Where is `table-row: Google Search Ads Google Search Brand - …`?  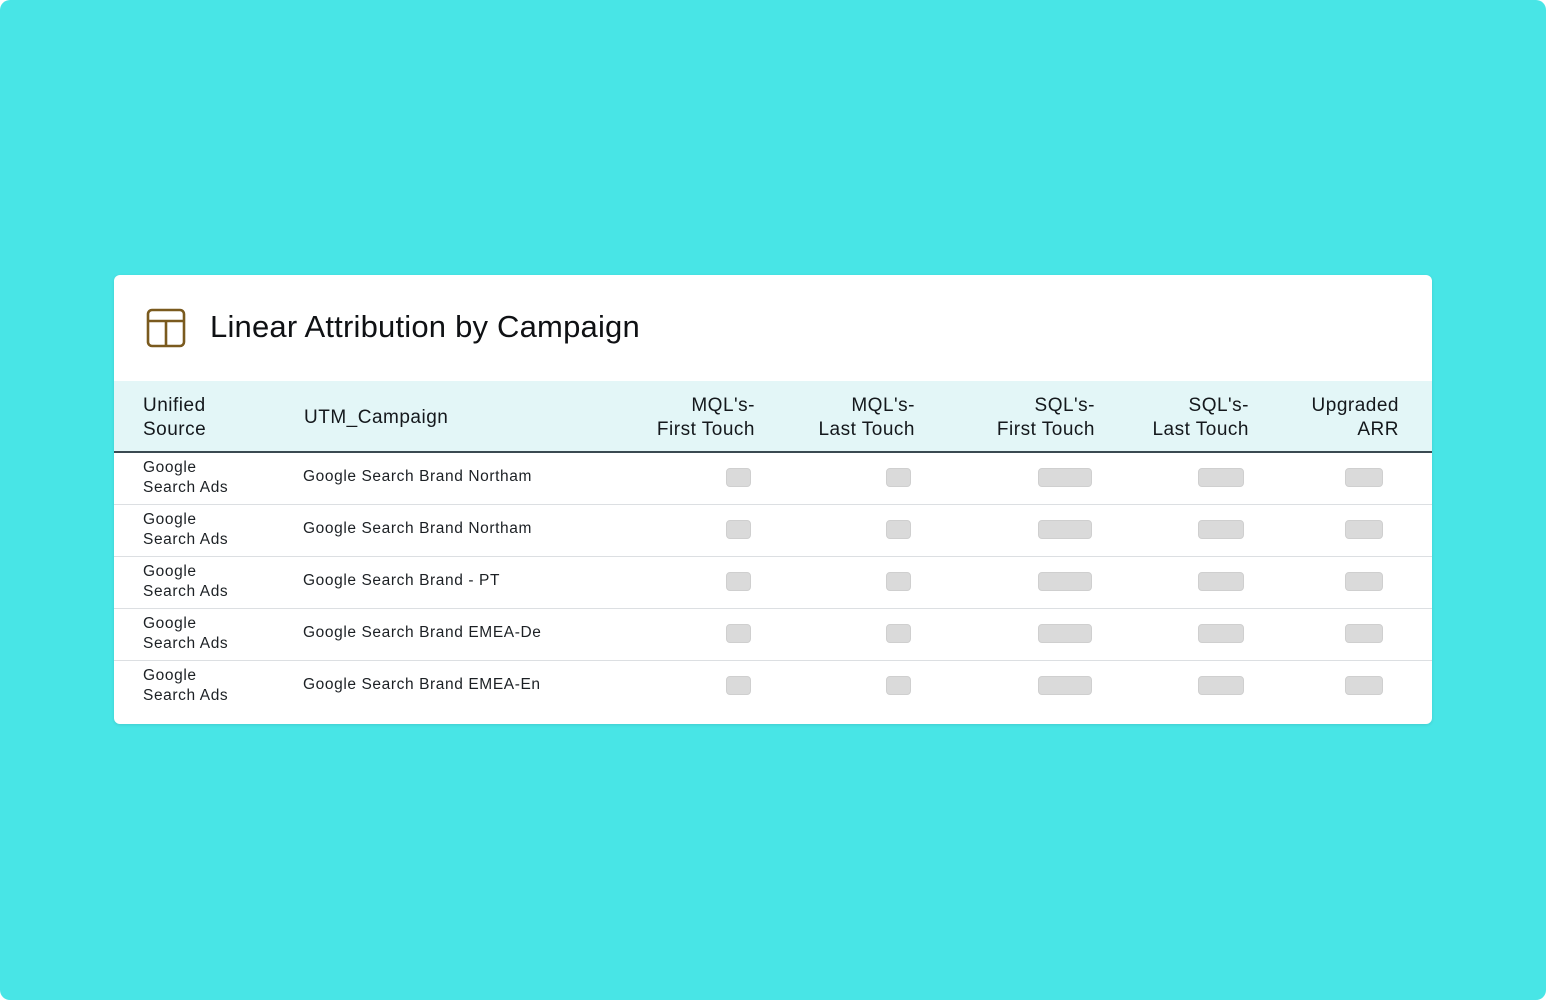 table-row: Google Search Ads Google Search Brand - … is located at coordinates (773, 583).